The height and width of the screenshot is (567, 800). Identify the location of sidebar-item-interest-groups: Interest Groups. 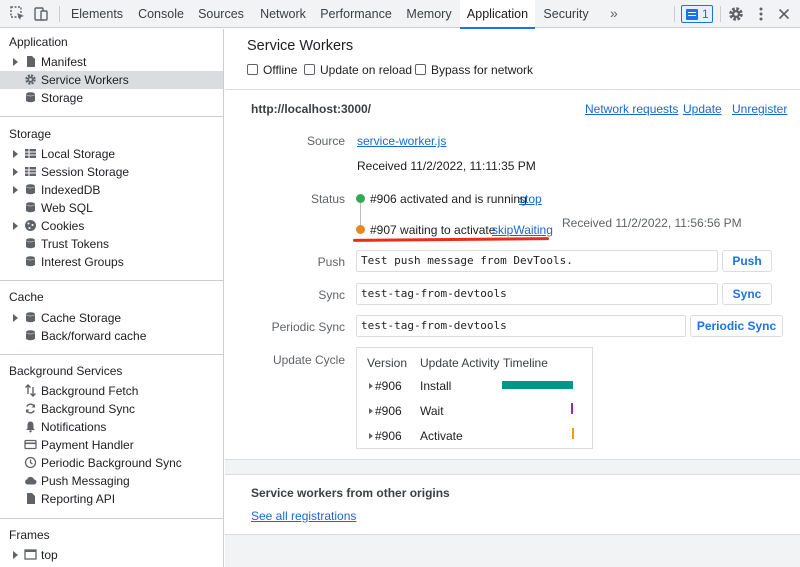
(111, 262).